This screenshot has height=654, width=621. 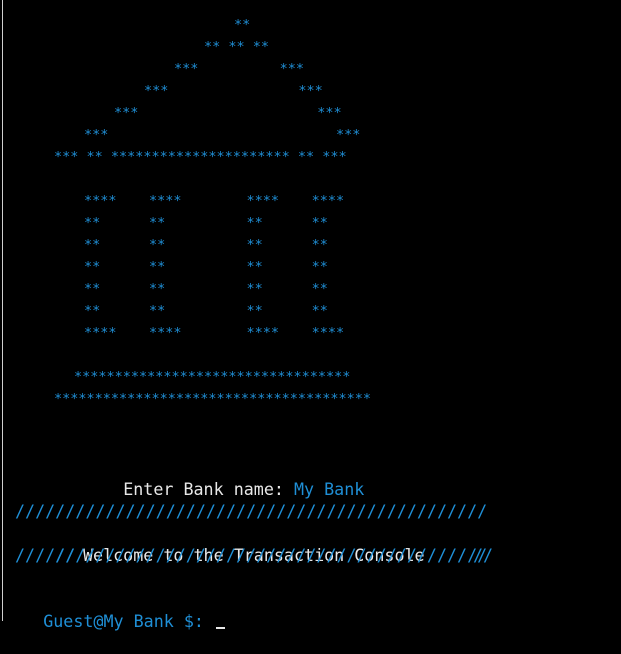 What do you see at coordinates (212, 377) in the screenshot?
I see `art-line: **********************************` at bounding box center [212, 377].